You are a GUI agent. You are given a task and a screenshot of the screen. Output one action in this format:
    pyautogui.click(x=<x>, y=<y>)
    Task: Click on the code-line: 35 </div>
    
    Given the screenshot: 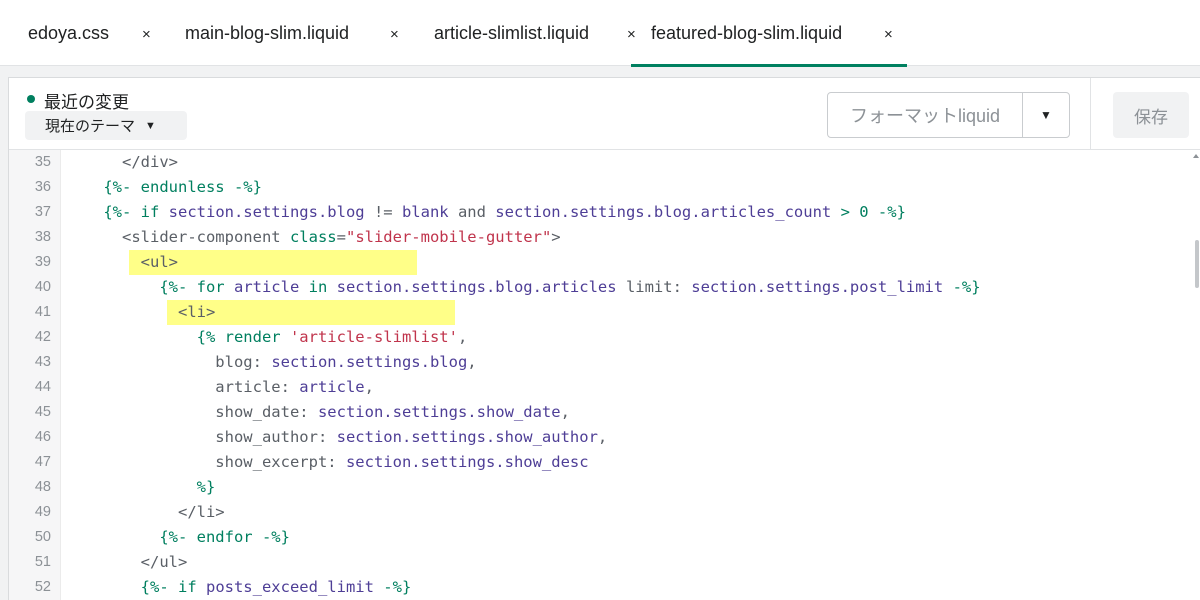 What is the action you would take?
    pyautogui.click(x=604, y=162)
    